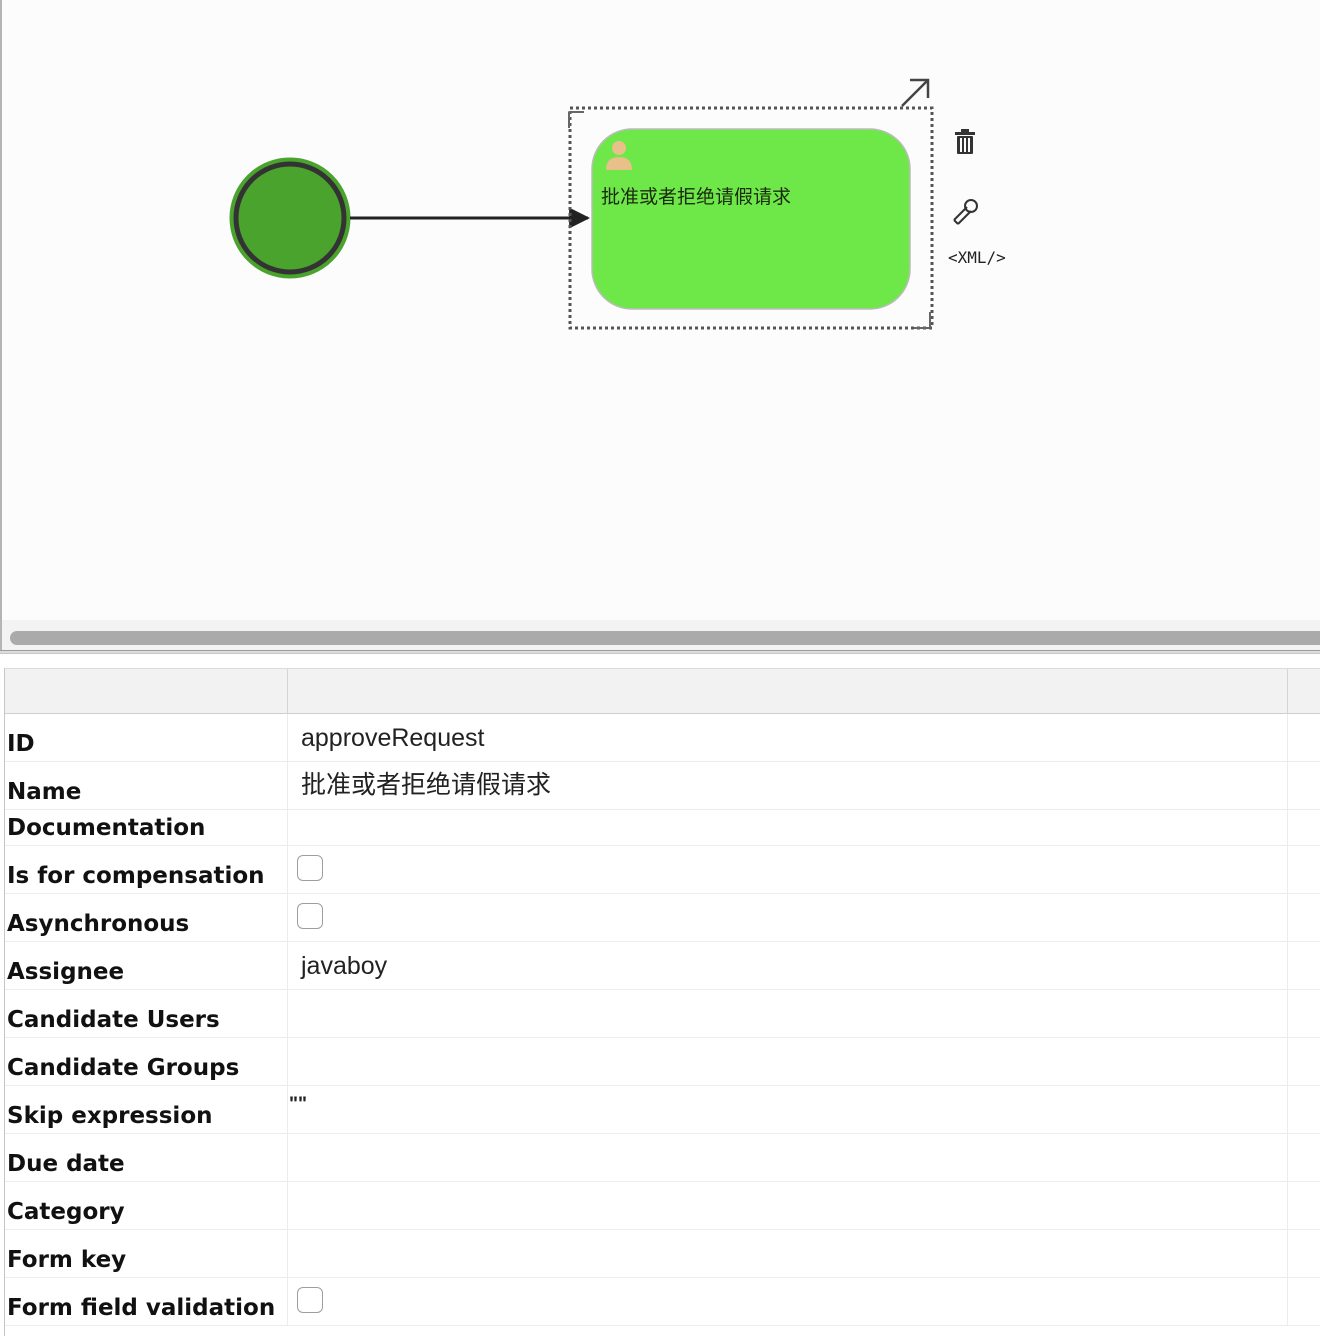  What do you see at coordinates (123, 1068) in the screenshot?
I see `property-label: Candidate Groups` at bounding box center [123, 1068].